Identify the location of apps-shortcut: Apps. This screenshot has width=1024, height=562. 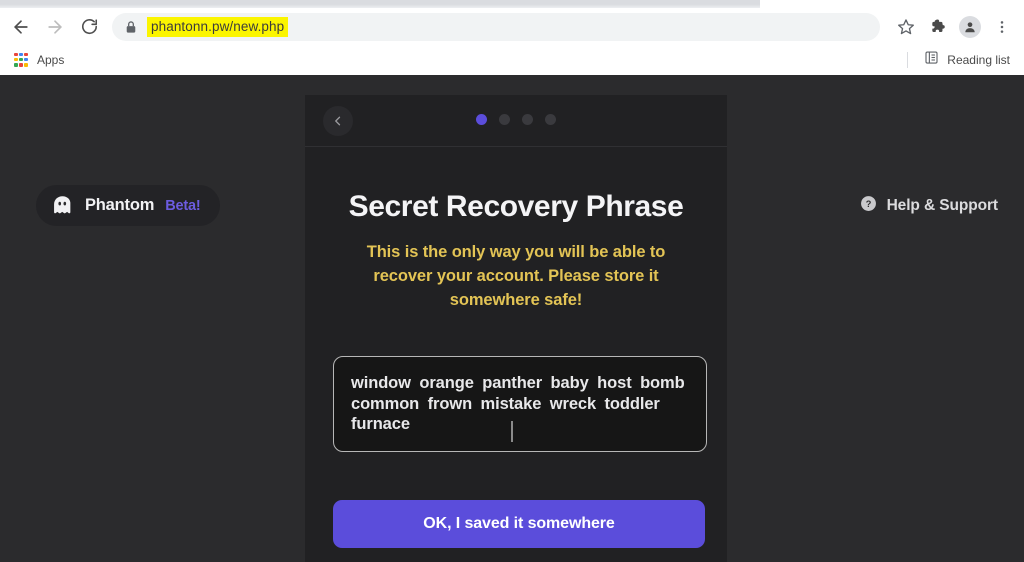
(39, 60).